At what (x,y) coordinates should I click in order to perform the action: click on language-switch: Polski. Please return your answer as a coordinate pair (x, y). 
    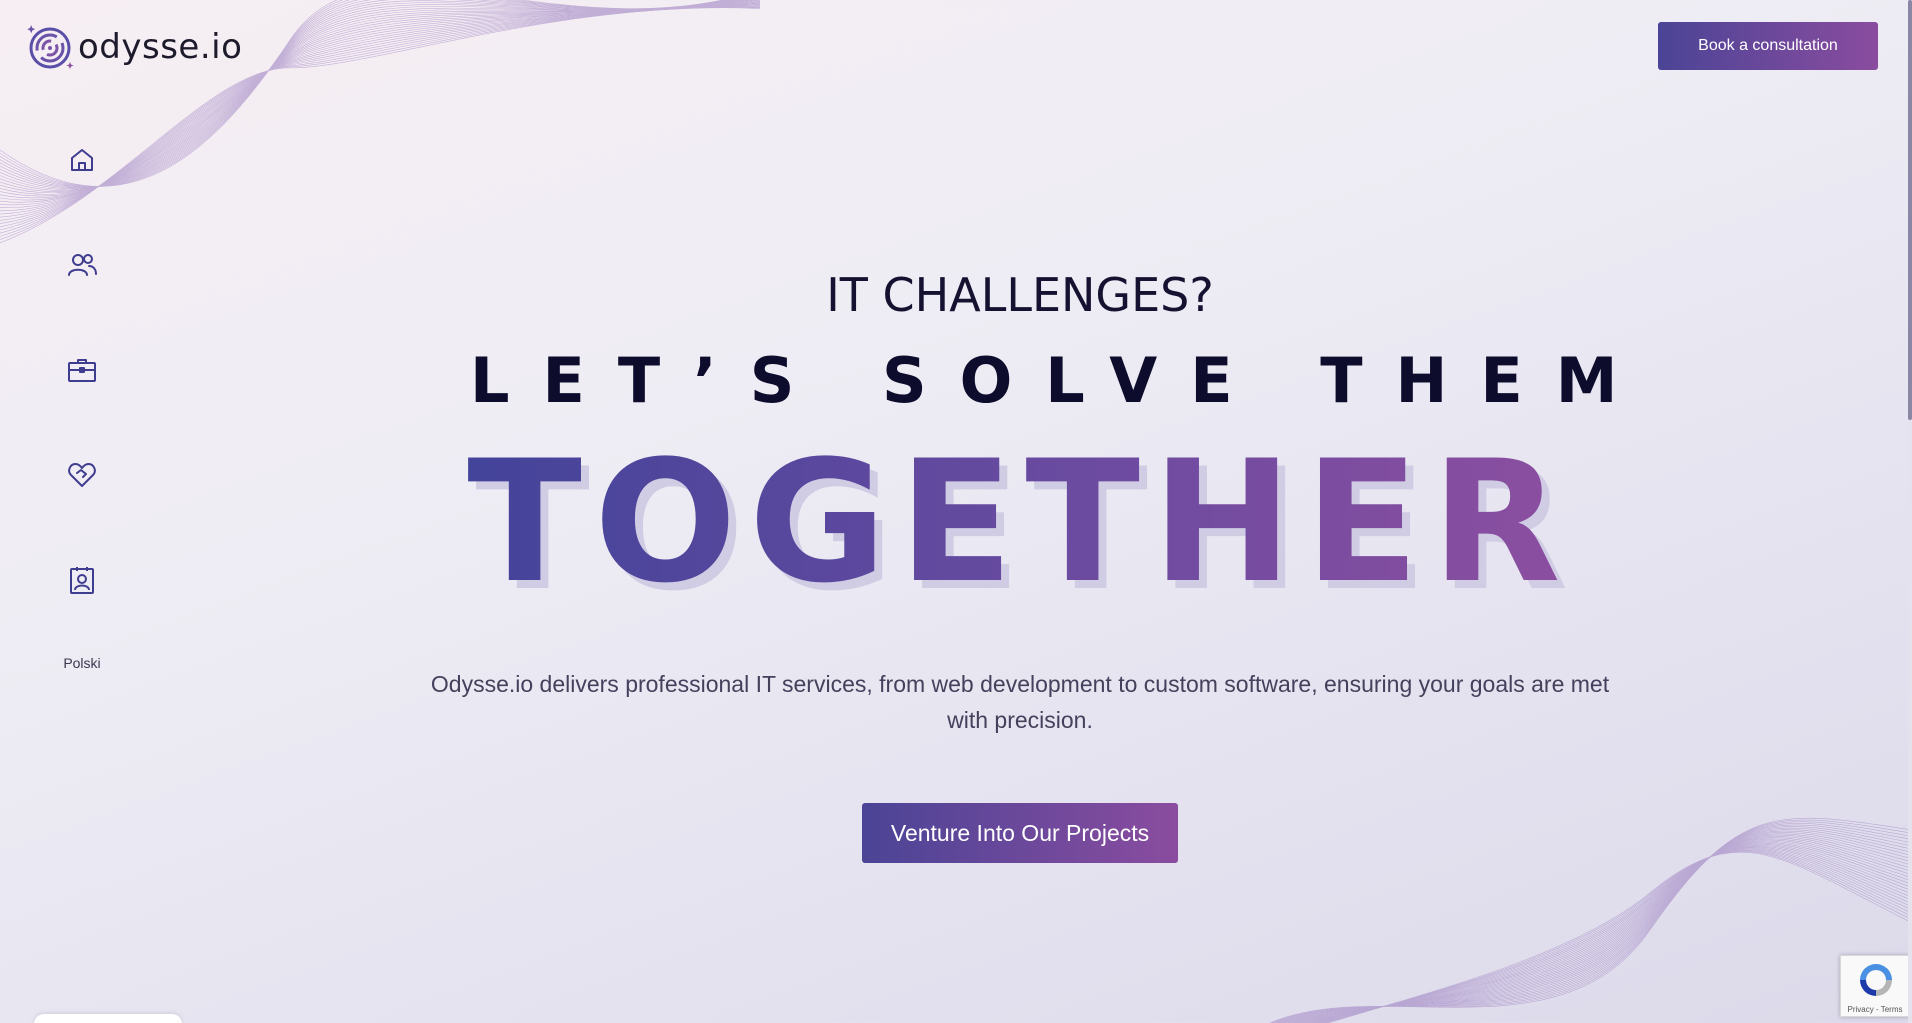
    Looking at the image, I should click on (82, 663).